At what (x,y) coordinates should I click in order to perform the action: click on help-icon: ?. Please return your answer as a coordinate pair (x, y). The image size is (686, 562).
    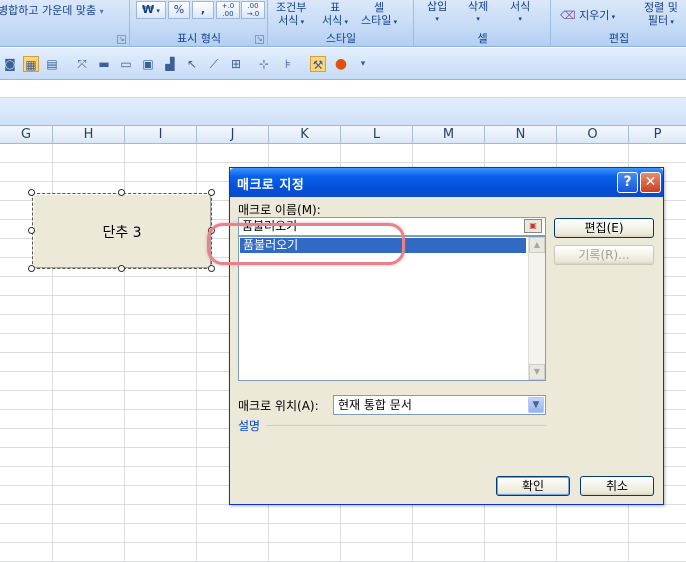
    Looking at the image, I should click on (627, 182).